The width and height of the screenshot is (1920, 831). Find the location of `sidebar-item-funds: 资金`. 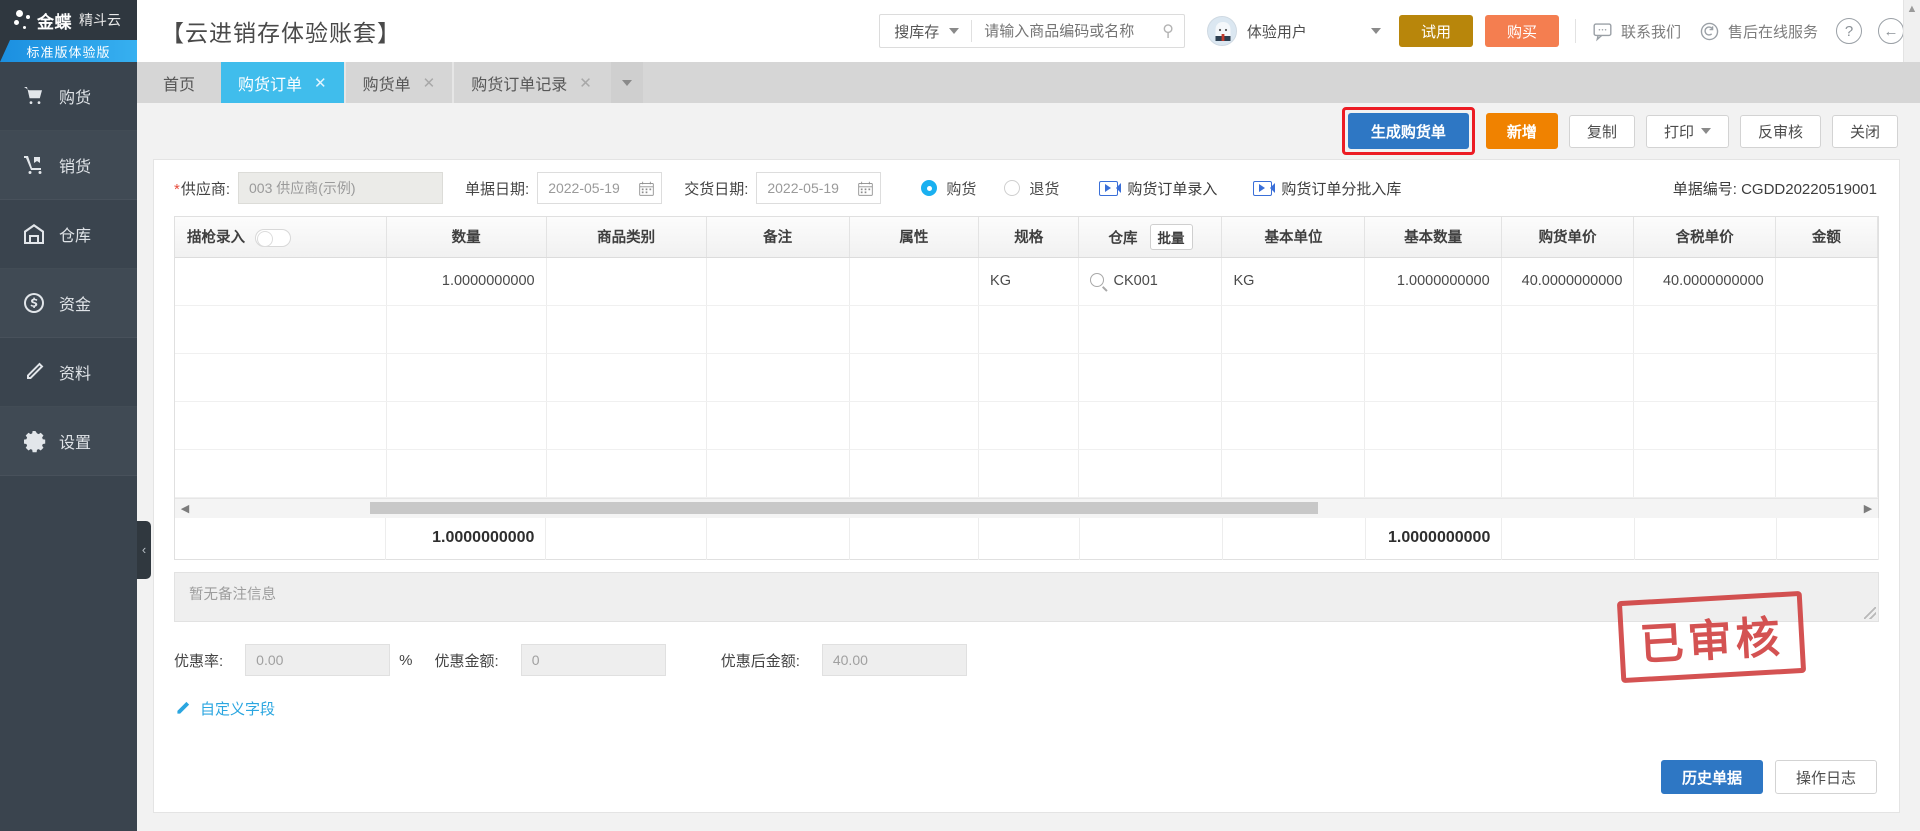

sidebar-item-funds: 资金 is located at coordinates (68, 303).